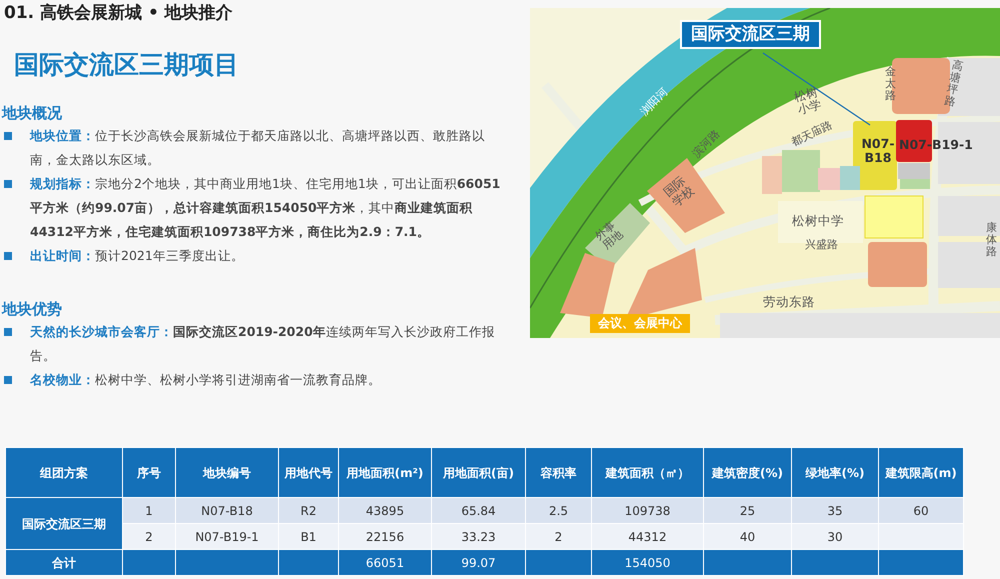  I want to click on table-cell: R2, so click(308, 511).